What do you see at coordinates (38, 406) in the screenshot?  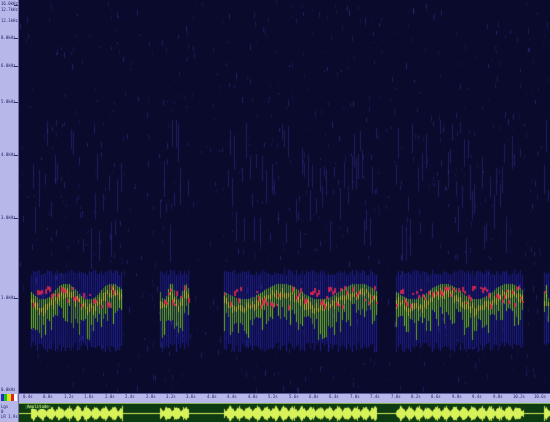 I see `amplitude-label: Amplitude` at bounding box center [38, 406].